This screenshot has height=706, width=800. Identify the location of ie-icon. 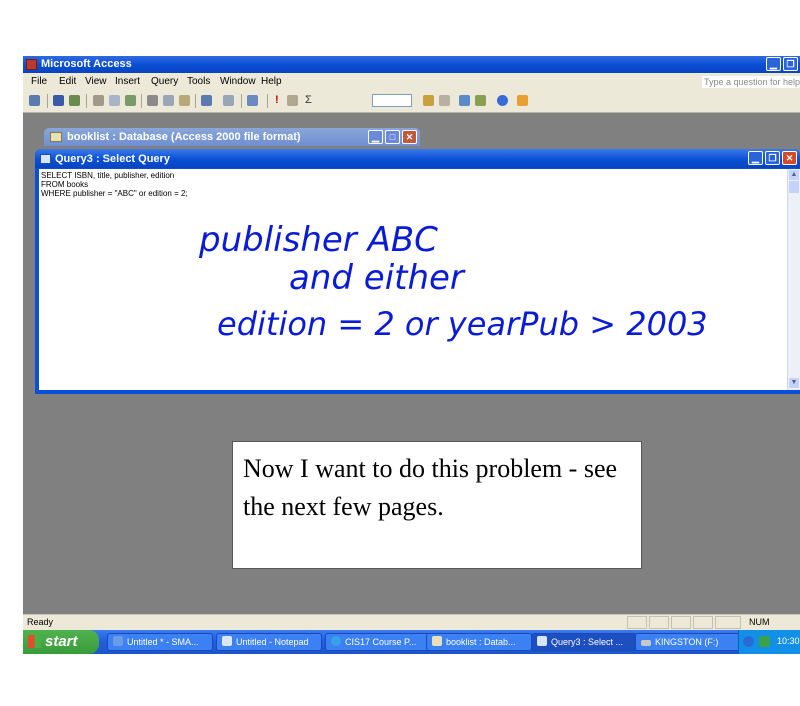
(336, 641).